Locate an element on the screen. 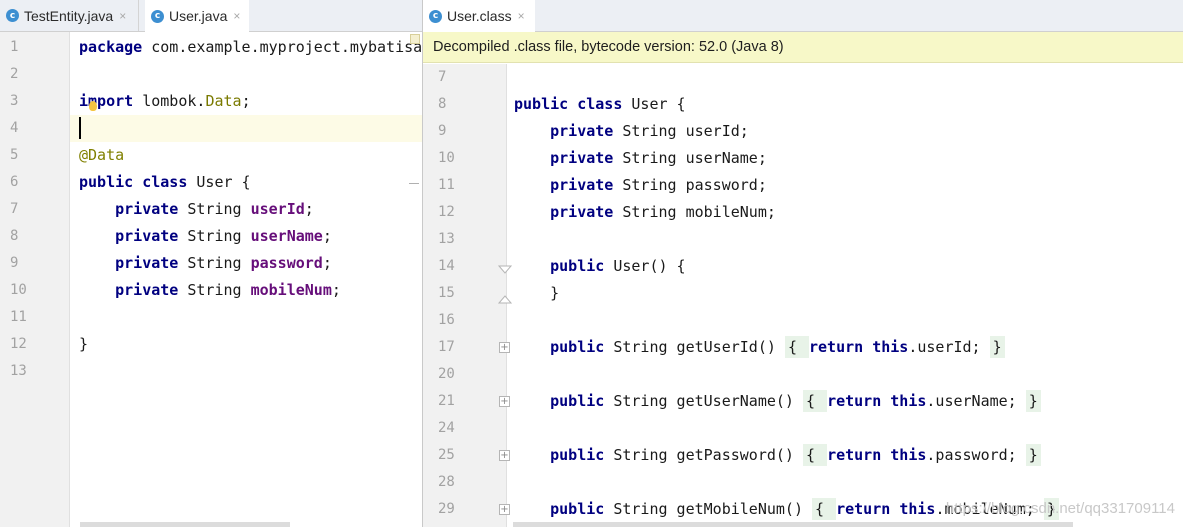 The height and width of the screenshot is (527, 1183). code-line: 6 public class User { is located at coordinates (211, 182).